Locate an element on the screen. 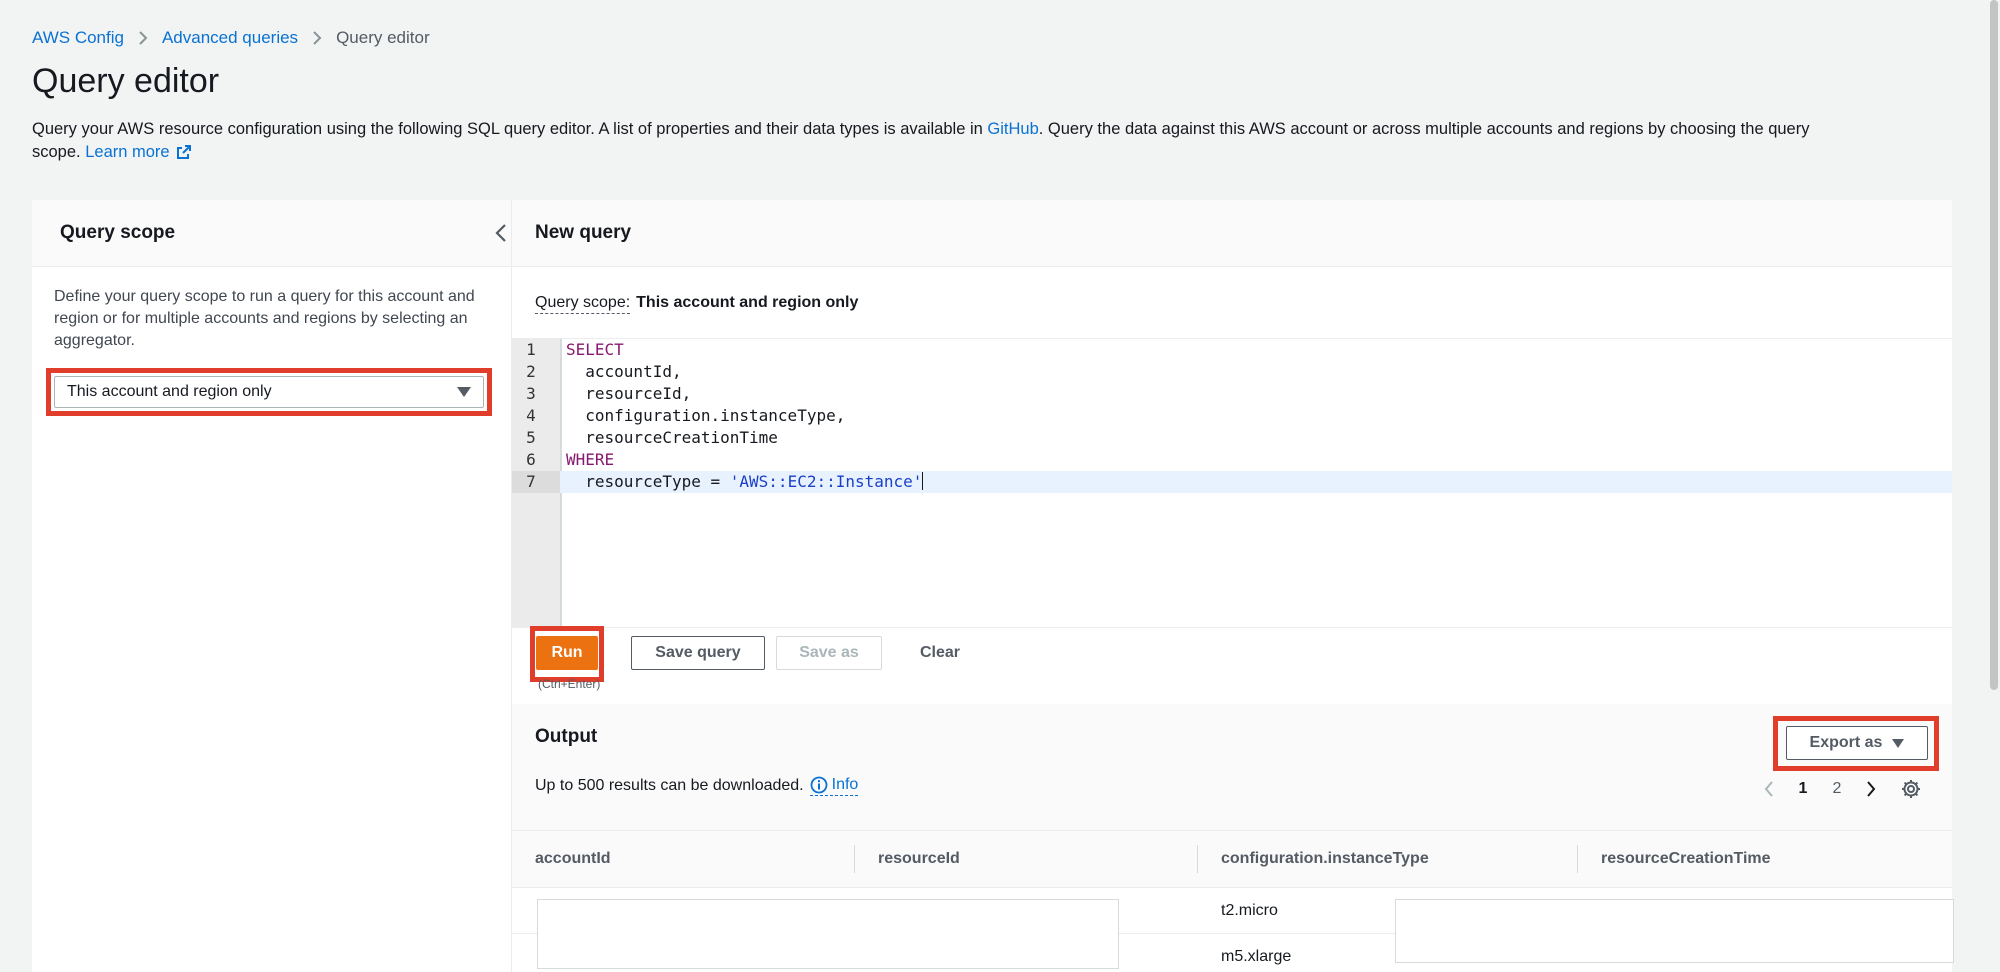 This screenshot has height=972, width=2000. line-number: 4 is located at coordinates (531, 415).